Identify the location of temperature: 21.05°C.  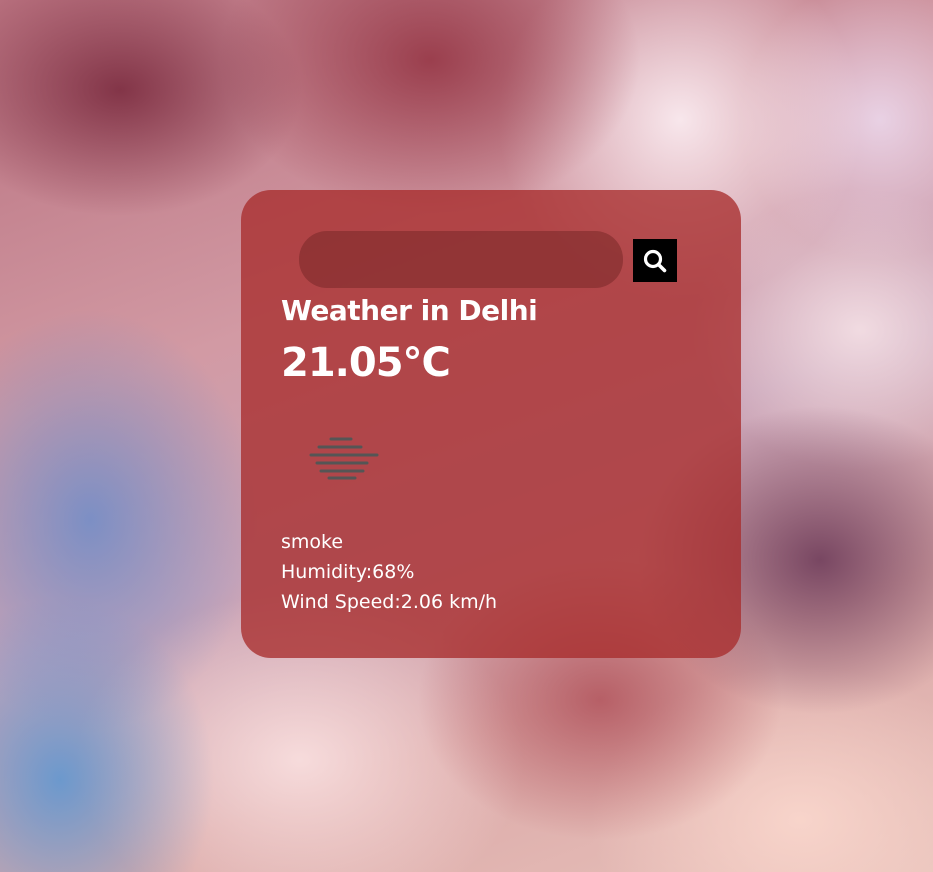
(366, 363).